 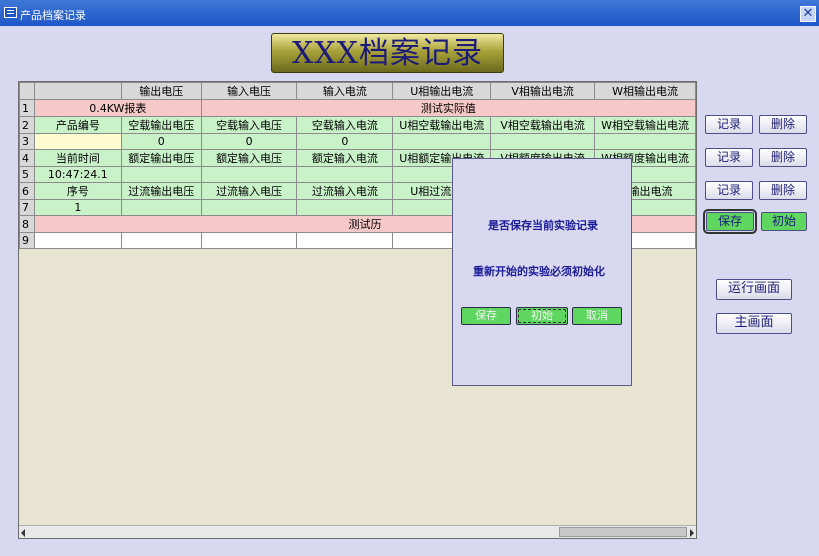 I want to click on delete-button-1: 删除, so click(x=783, y=124).